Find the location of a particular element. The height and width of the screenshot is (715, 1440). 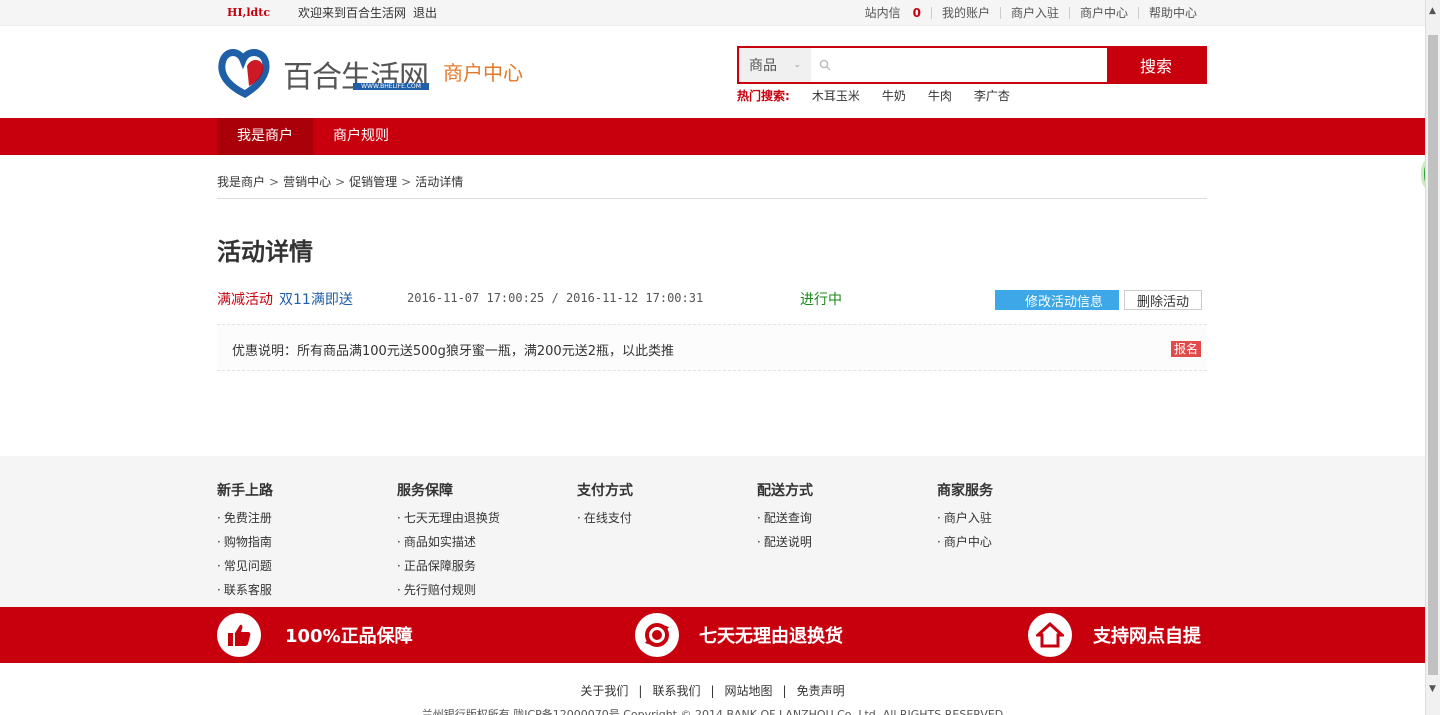

user-greeting: HI,ldtc is located at coordinates (249, 12).